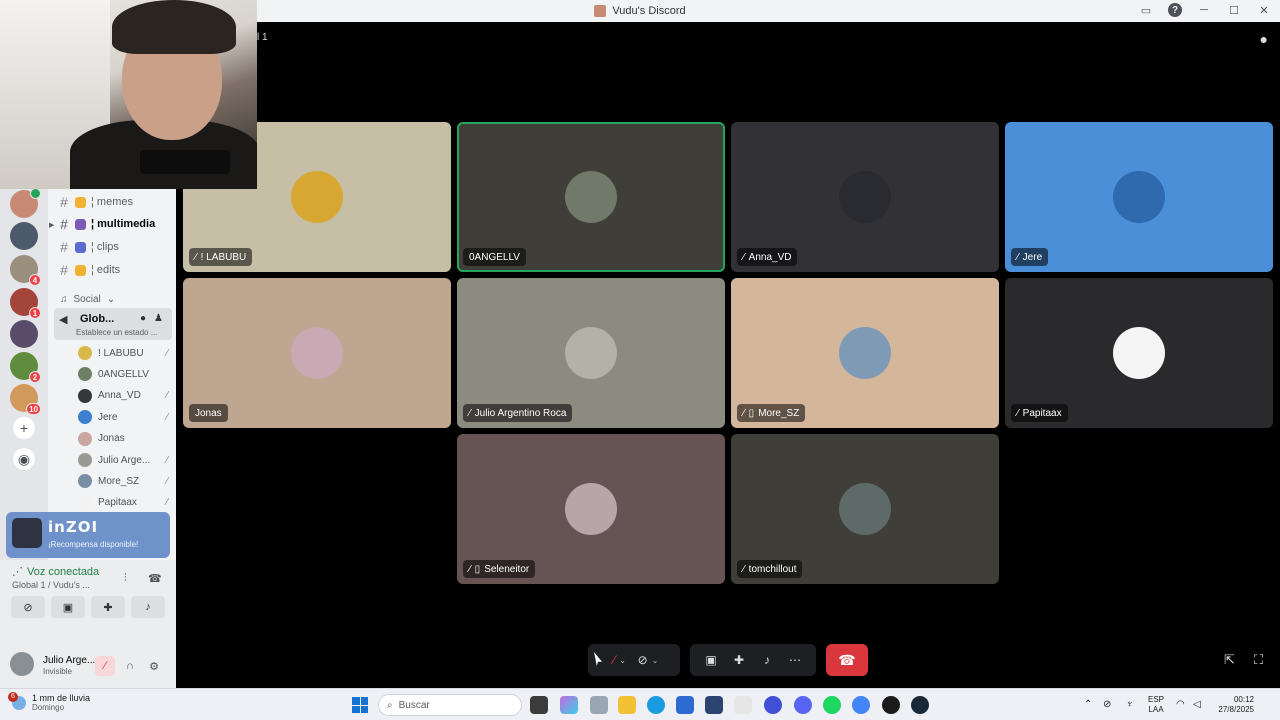  What do you see at coordinates (158, 318) in the screenshot?
I see `add-member-icon: ♟` at bounding box center [158, 318].